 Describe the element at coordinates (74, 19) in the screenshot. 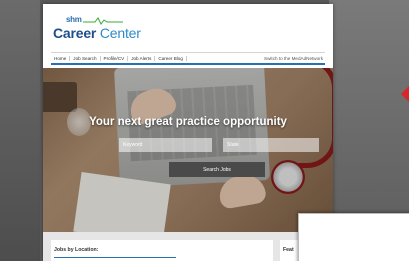

I see `logo-shm-text: shm` at that location.